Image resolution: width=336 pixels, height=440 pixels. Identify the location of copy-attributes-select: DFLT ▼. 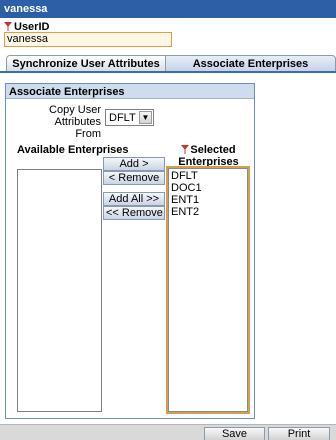
(129, 117).